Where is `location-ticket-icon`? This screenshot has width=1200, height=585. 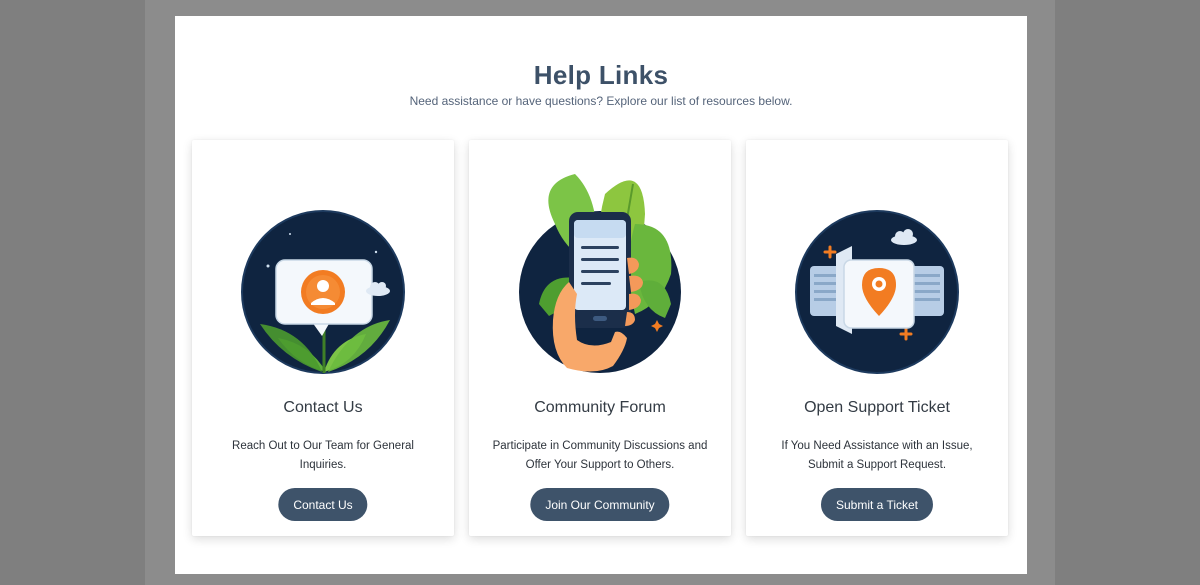
location-ticket-icon is located at coordinates (877, 269).